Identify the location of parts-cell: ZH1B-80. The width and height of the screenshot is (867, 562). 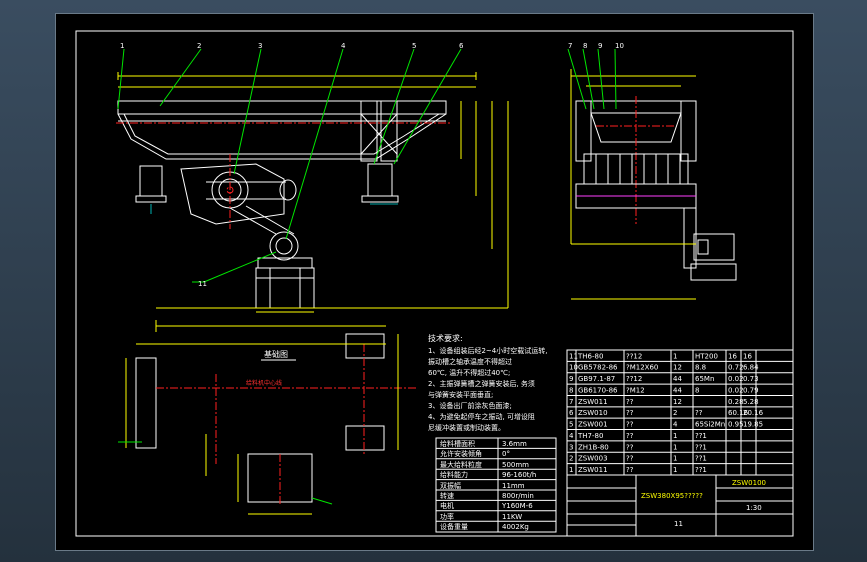
(593, 447).